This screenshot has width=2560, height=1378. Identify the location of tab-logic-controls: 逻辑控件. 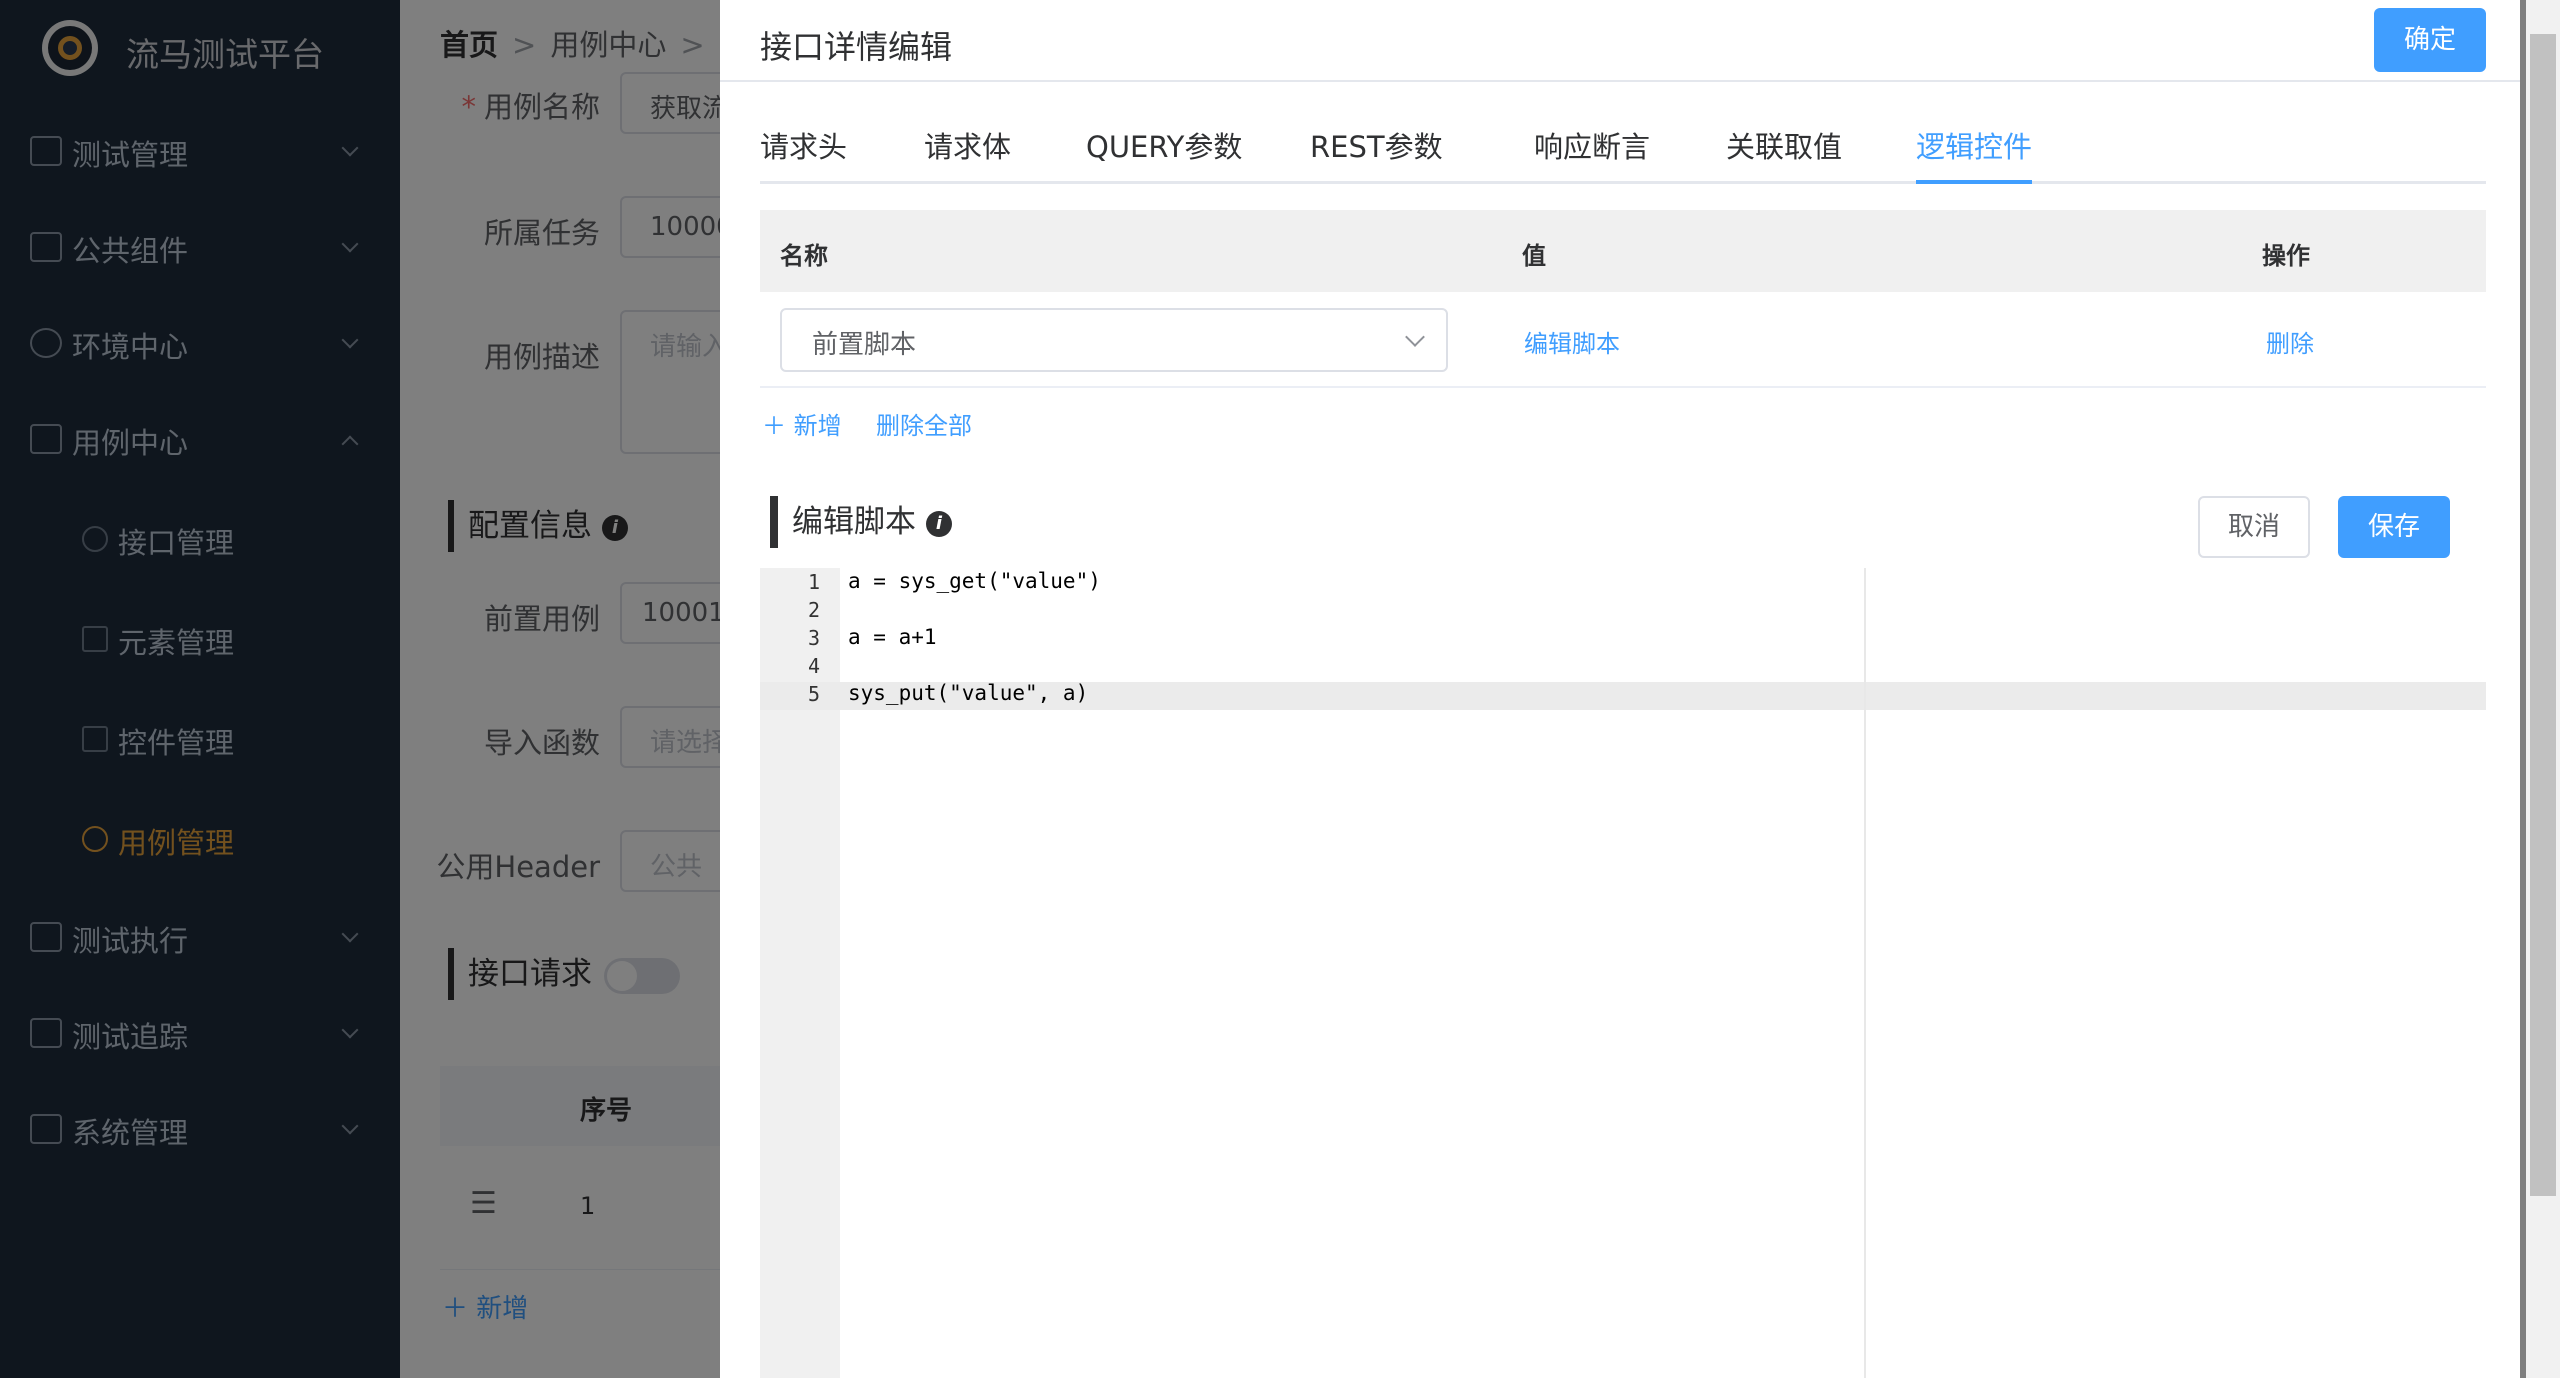
(1974, 154).